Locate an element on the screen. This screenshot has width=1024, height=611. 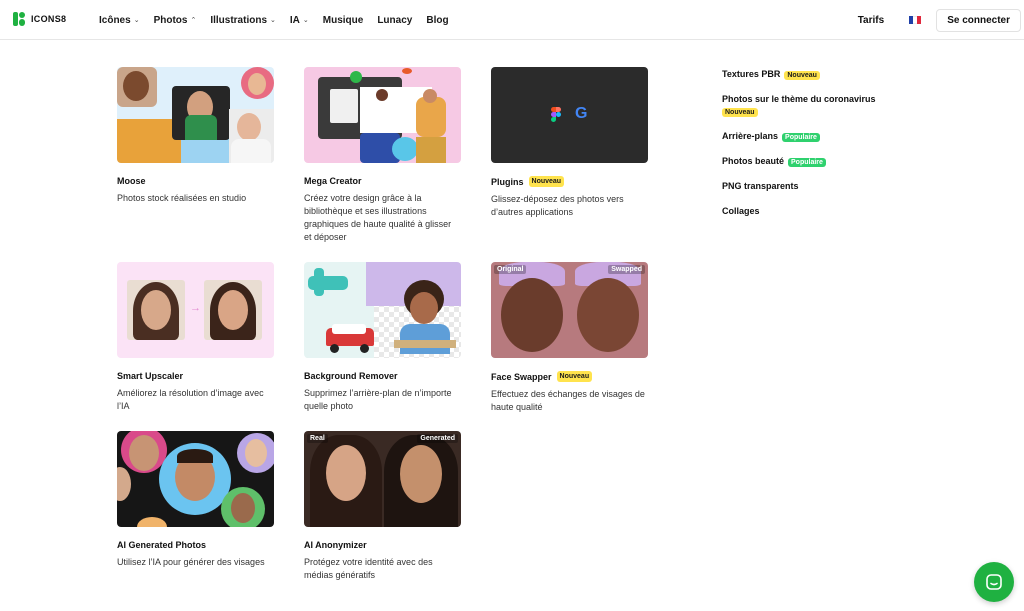
nav-photos-label: Photos is located at coordinates (170, 20).